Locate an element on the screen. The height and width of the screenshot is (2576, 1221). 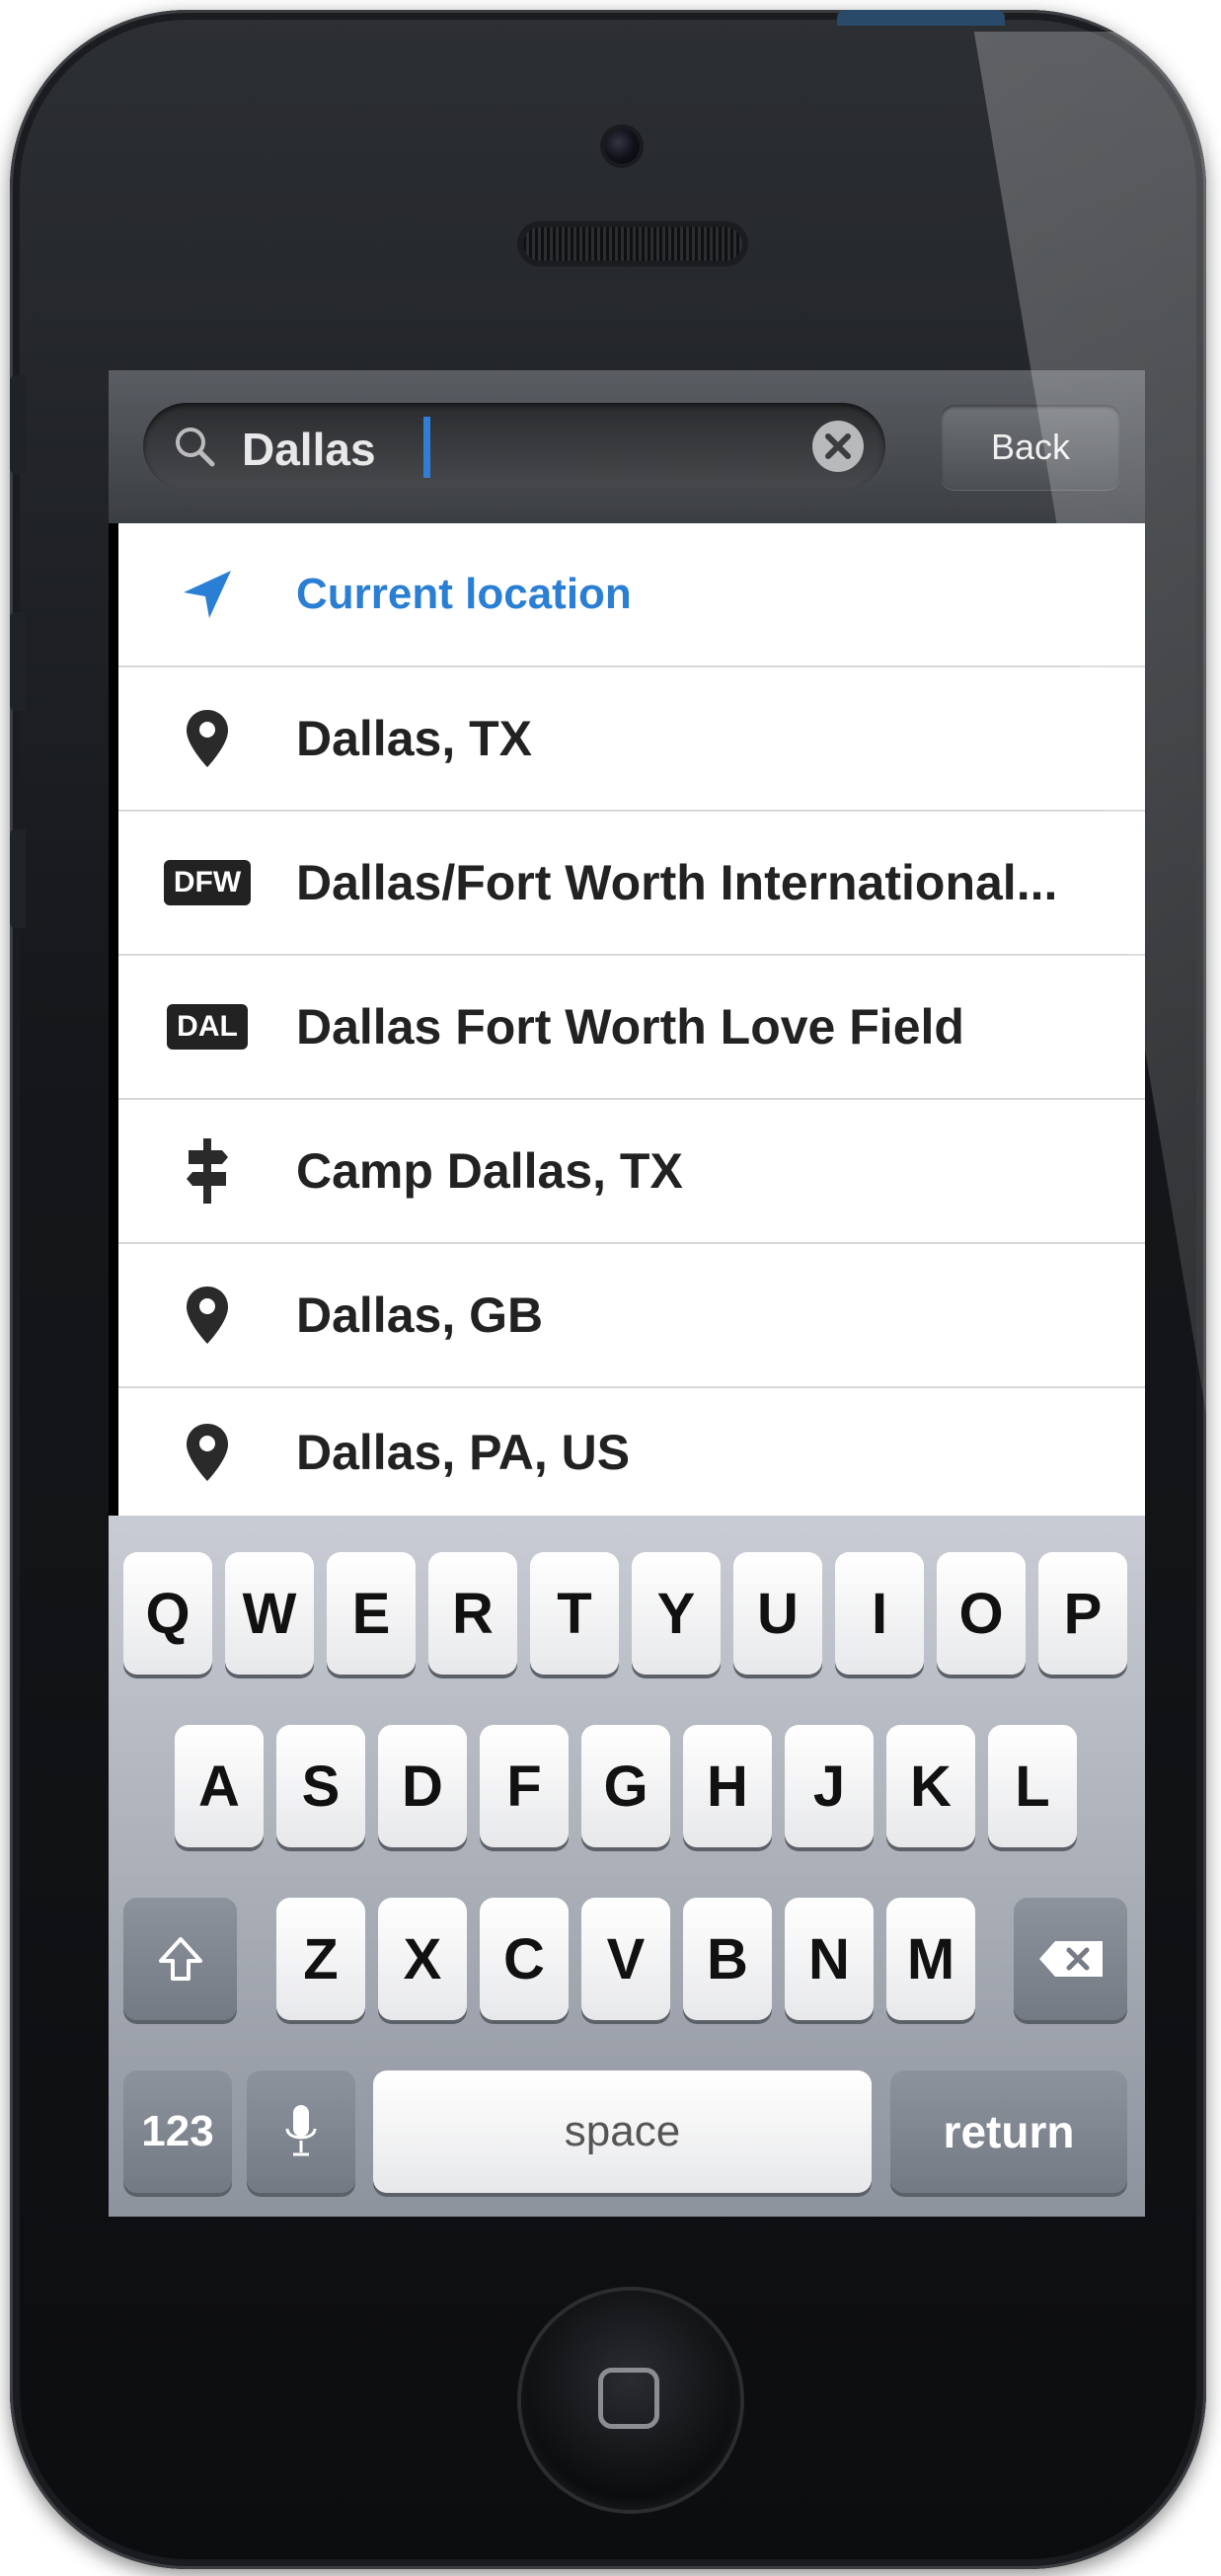
key-h: H is located at coordinates (727, 1786).